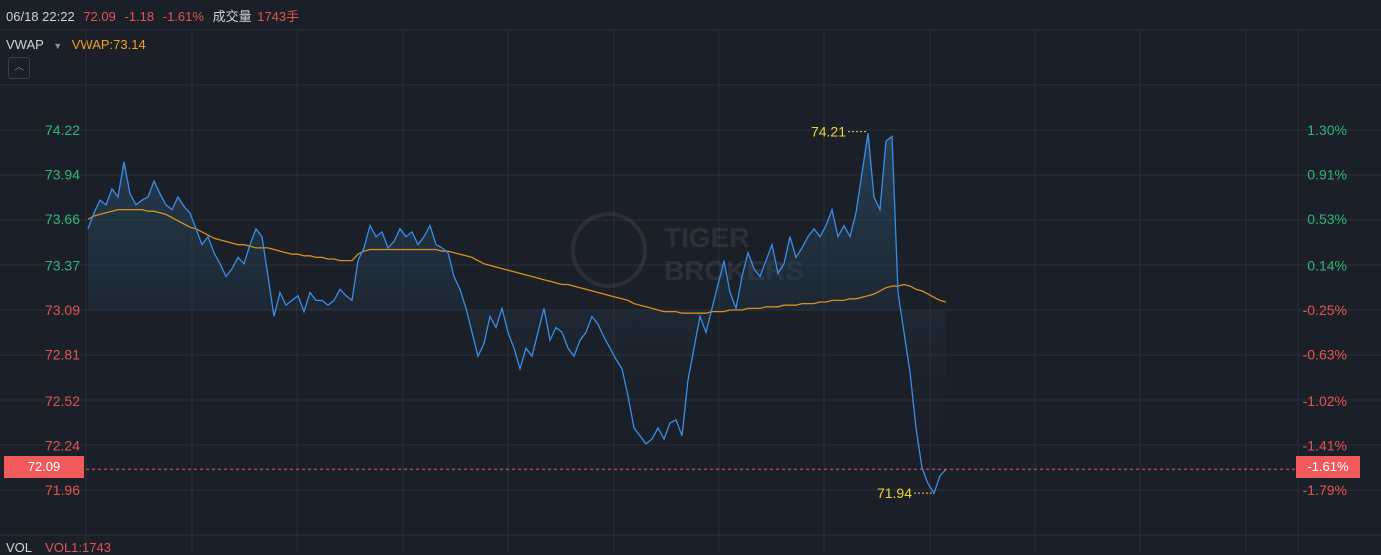  What do you see at coordinates (1325, 401) in the screenshot?
I see `right-tick-label: -1.02%` at bounding box center [1325, 401].